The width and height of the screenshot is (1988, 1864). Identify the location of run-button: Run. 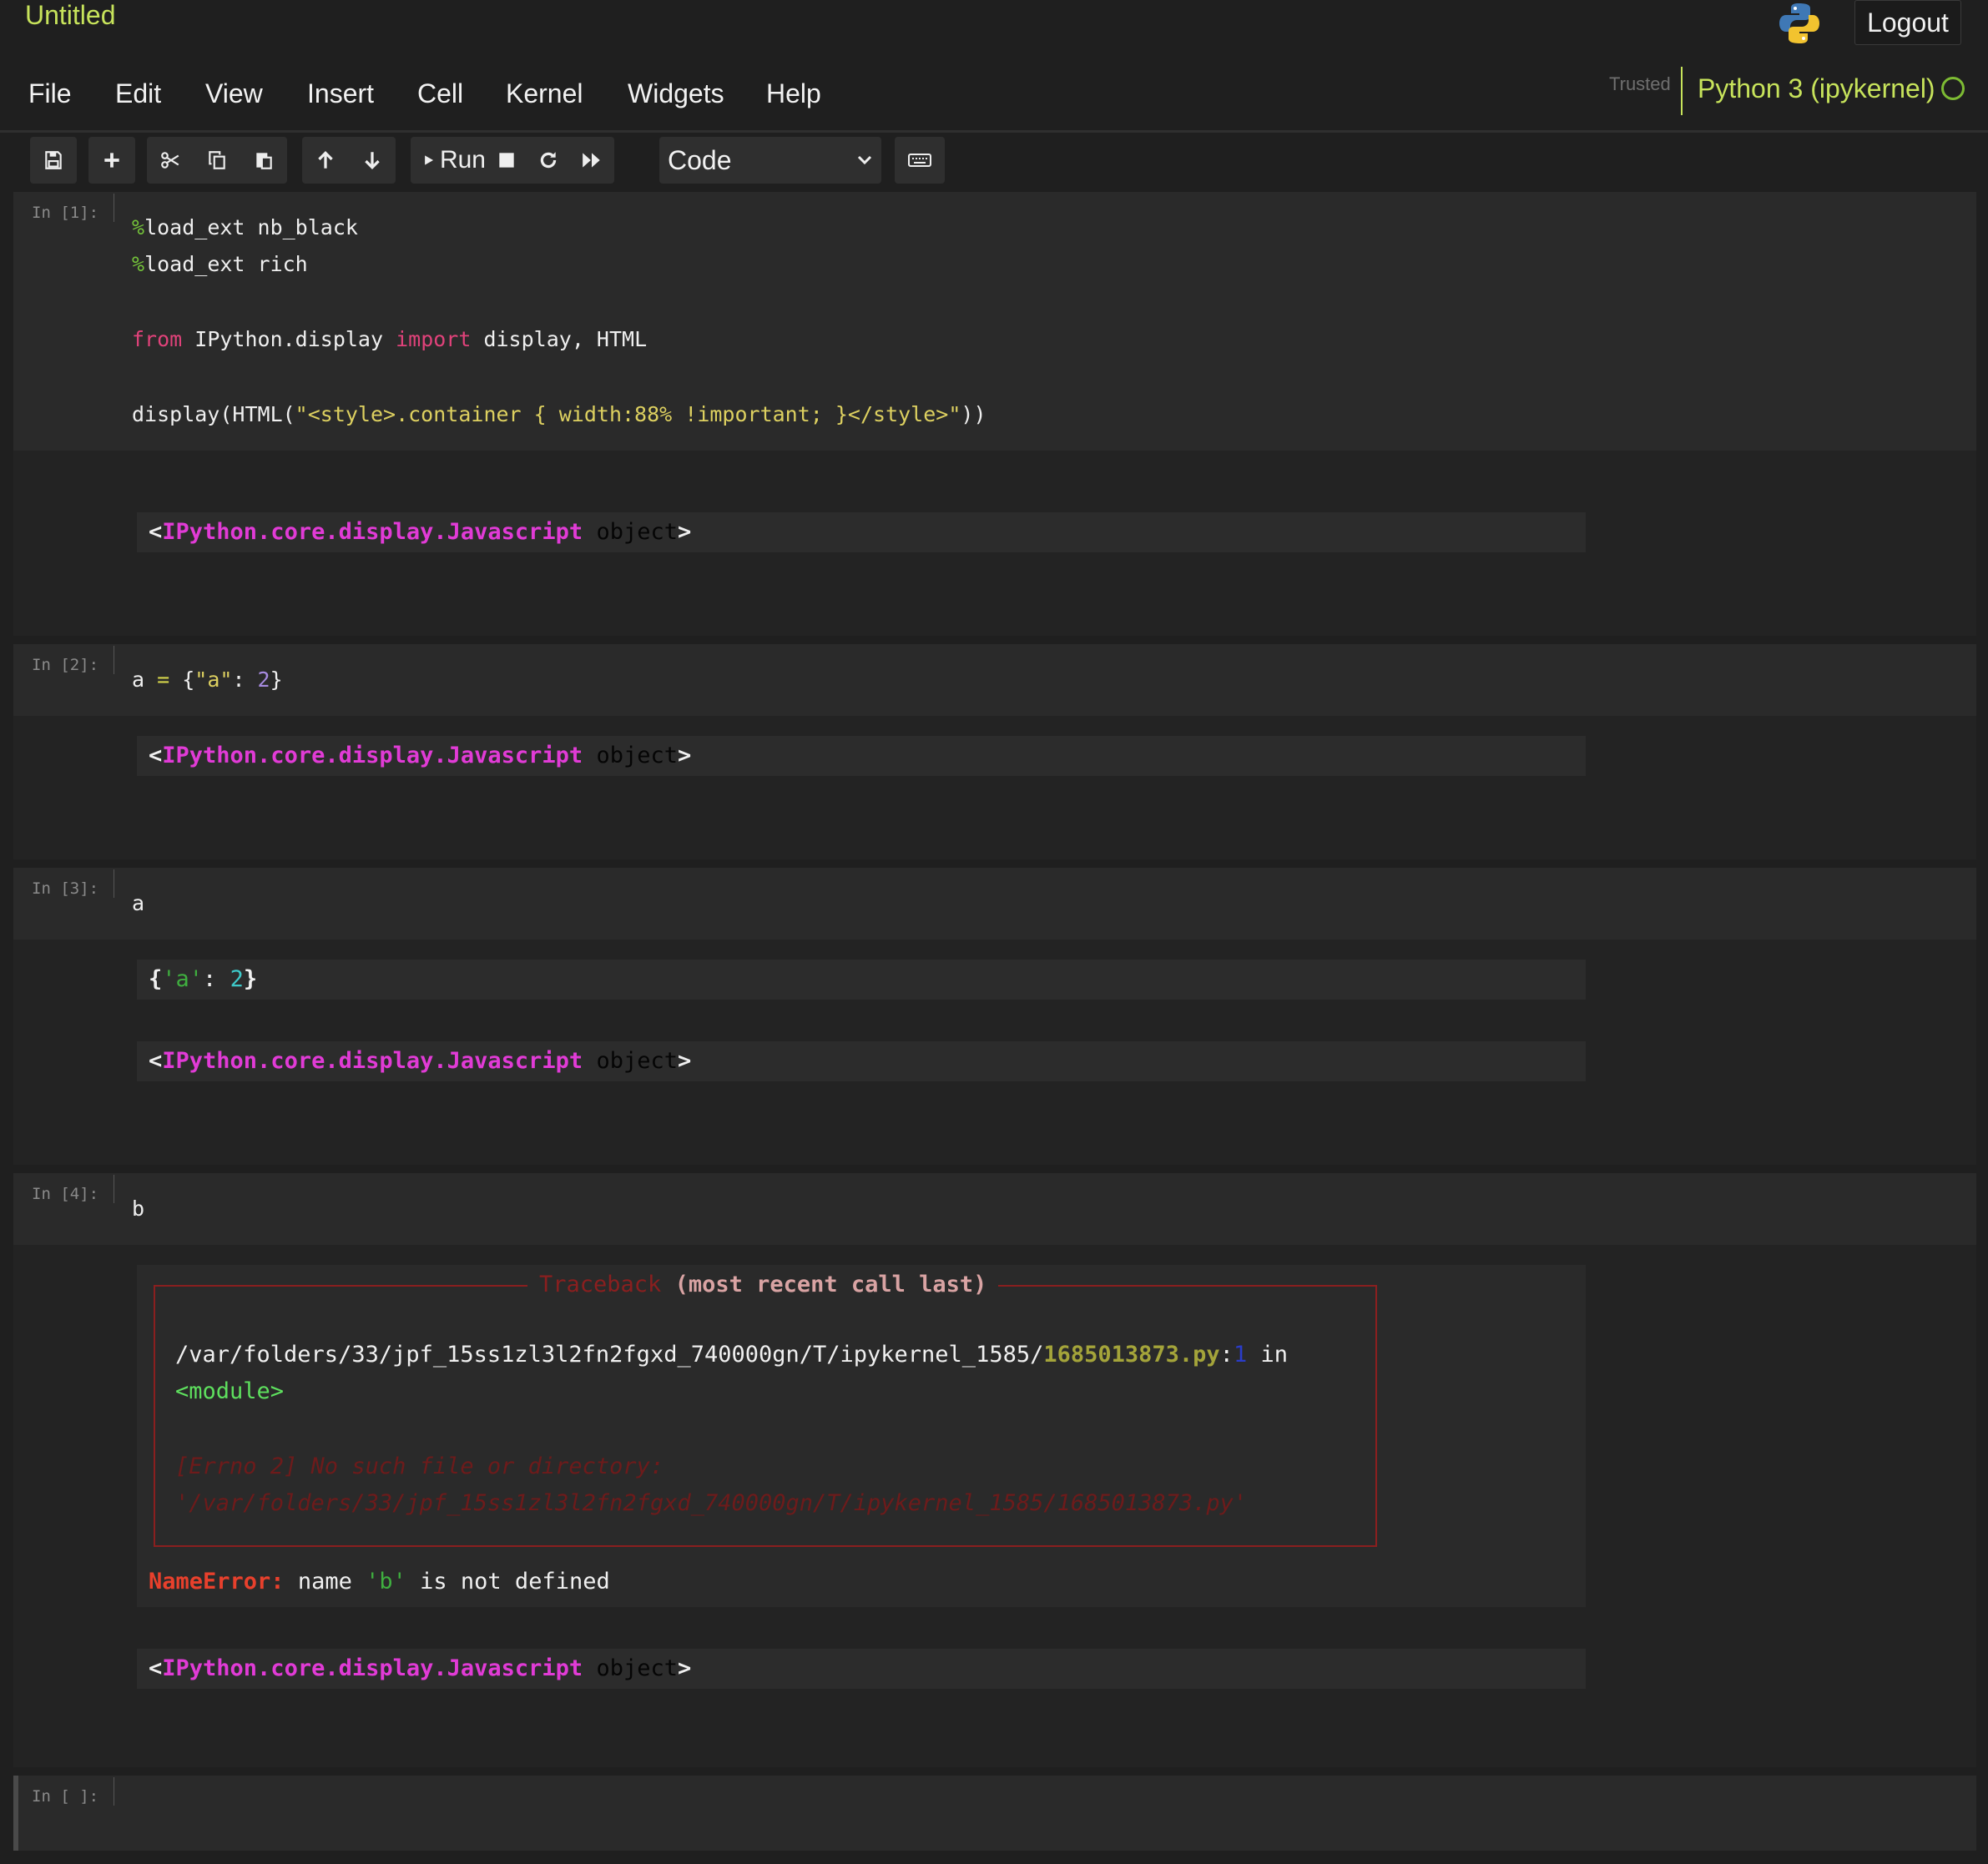
(448, 161).